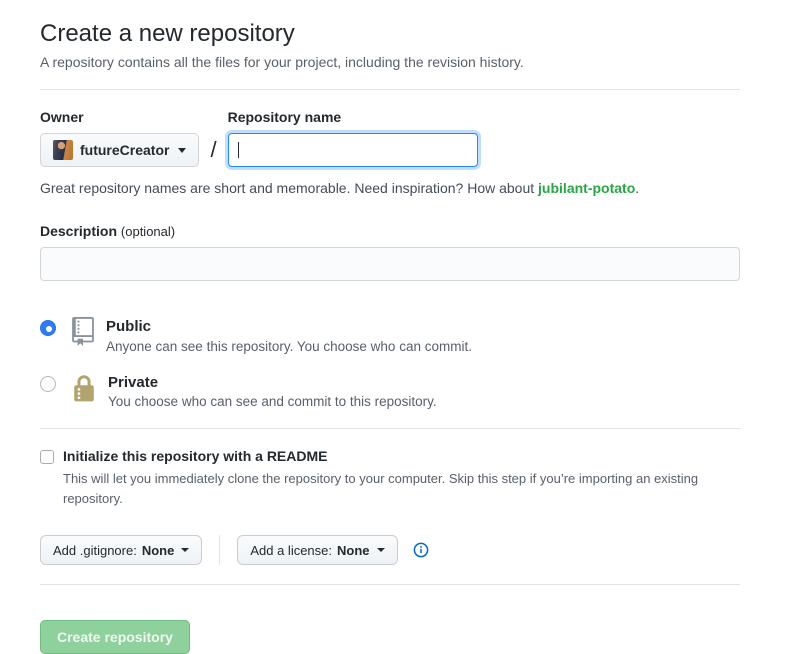 The width and height of the screenshot is (794, 654). I want to click on description-label-row: Description (optional), so click(390, 231).